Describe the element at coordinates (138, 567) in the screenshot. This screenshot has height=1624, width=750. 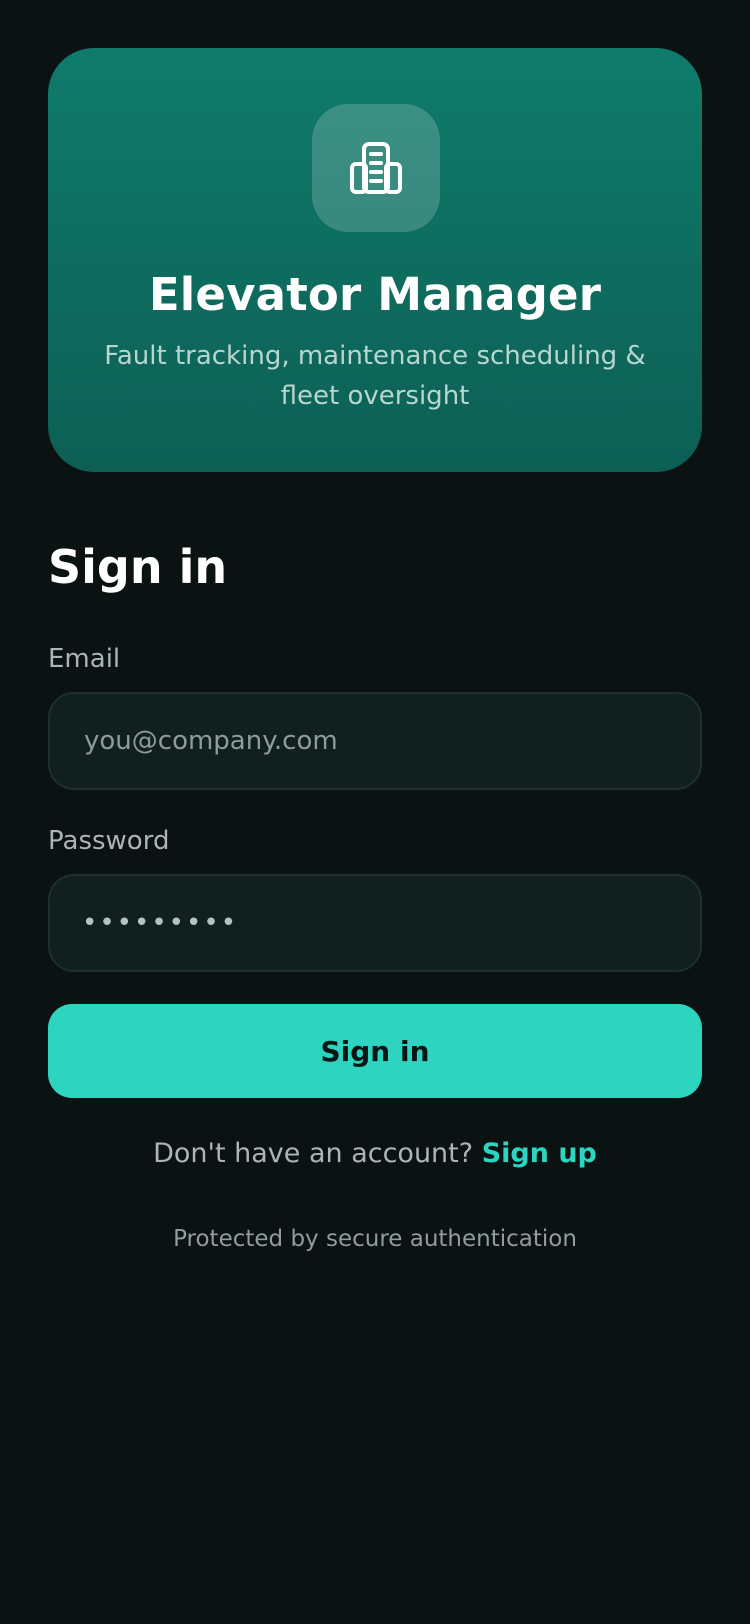
I see `page-title: Sign in` at that location.